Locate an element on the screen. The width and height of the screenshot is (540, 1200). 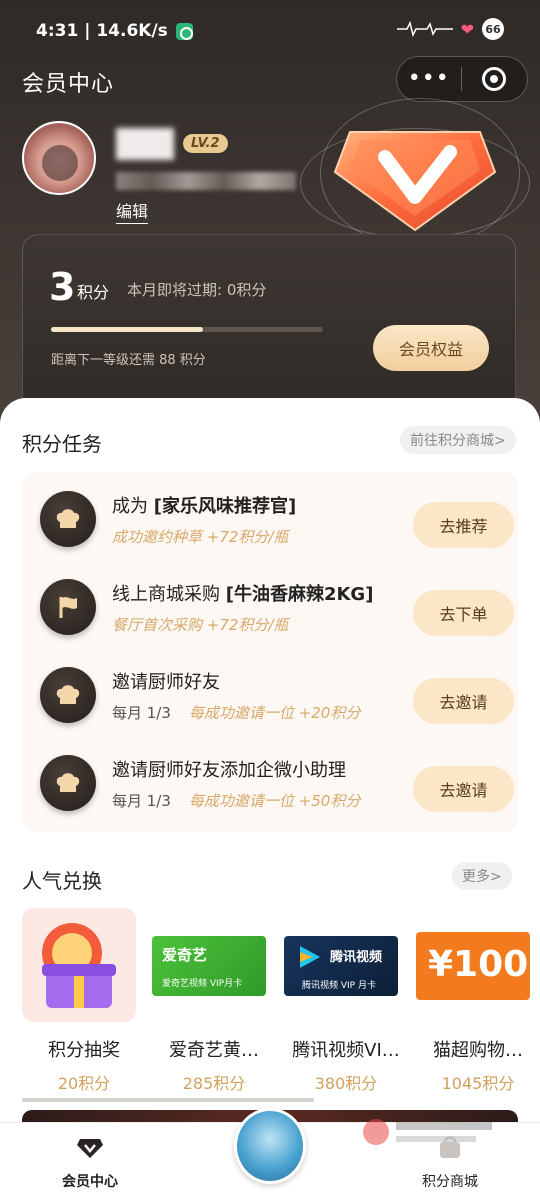
tab-label: 积分商城 is located at coordinates (450, 1182).